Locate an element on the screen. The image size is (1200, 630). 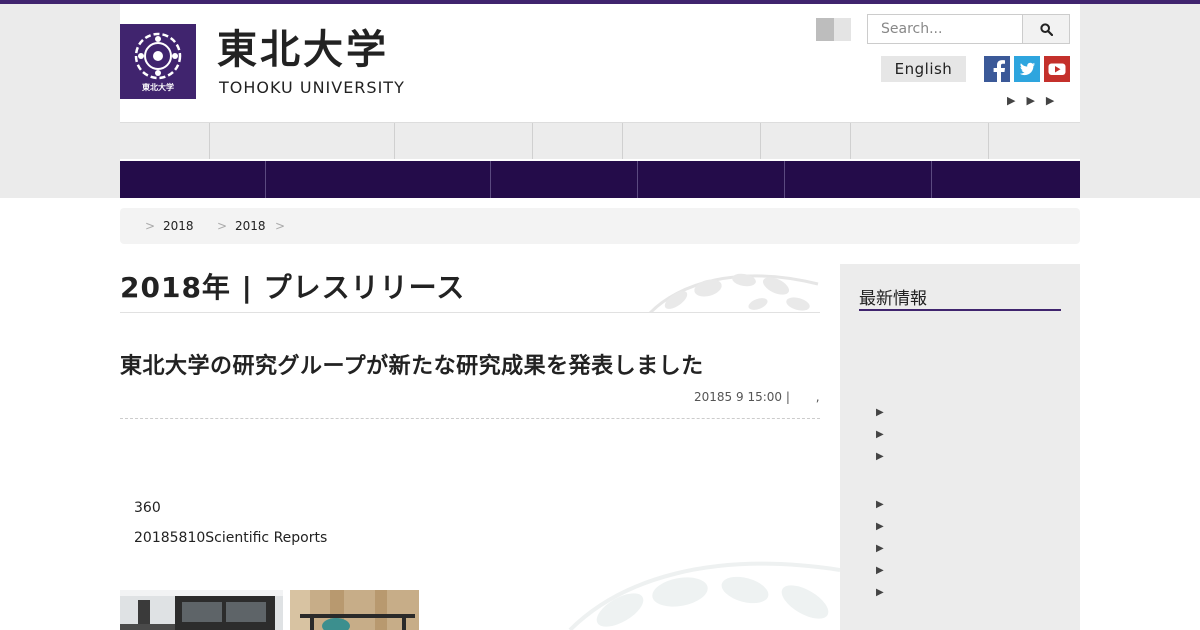
article-divider is located at coordinates (470, 418).